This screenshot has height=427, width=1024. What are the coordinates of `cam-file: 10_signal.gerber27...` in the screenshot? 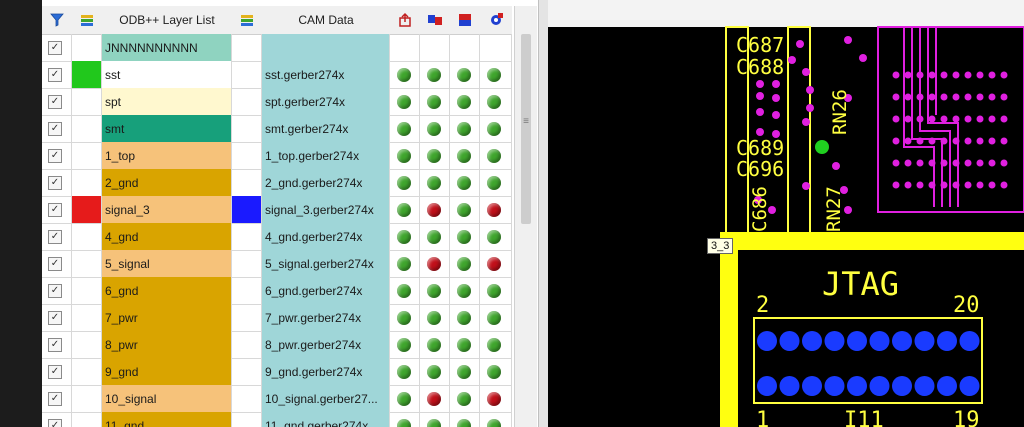 It's located at (326, 398).